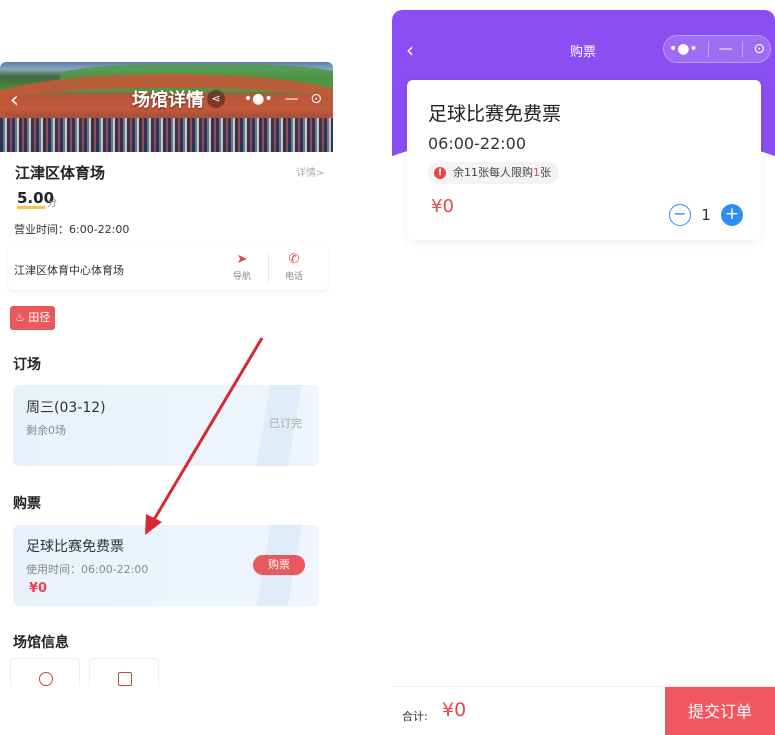 This screenshot has height=735, width=775. Describe the element at coordinates (680, 215) in the screenshot. I see `minus-icon: −` at that location.